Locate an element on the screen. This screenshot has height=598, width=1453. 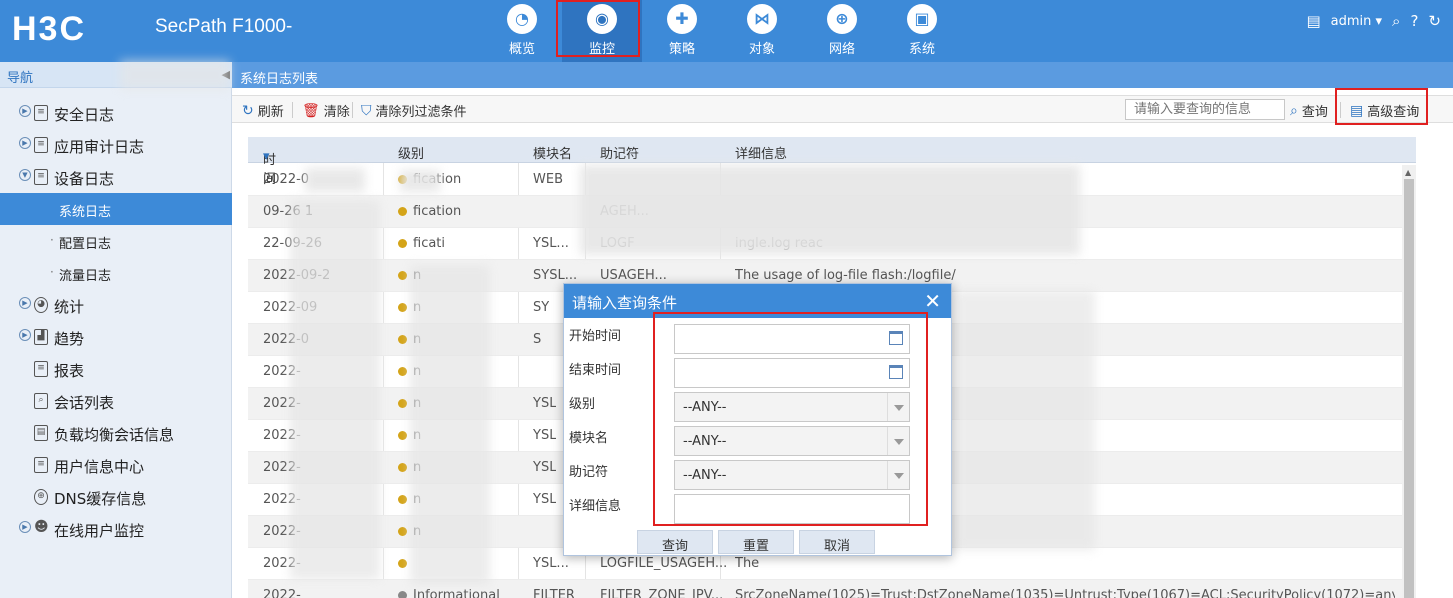
refresh-button: ↻ 刷新 is located at coordinates (263, 111).